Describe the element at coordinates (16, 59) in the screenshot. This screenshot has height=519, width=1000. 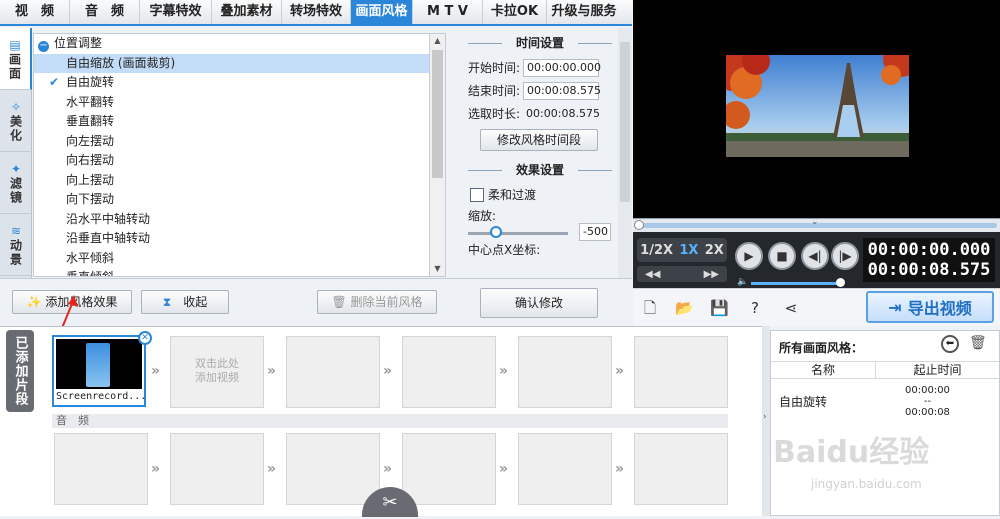
I see `nav-frame: ▤ 画面` at that location.